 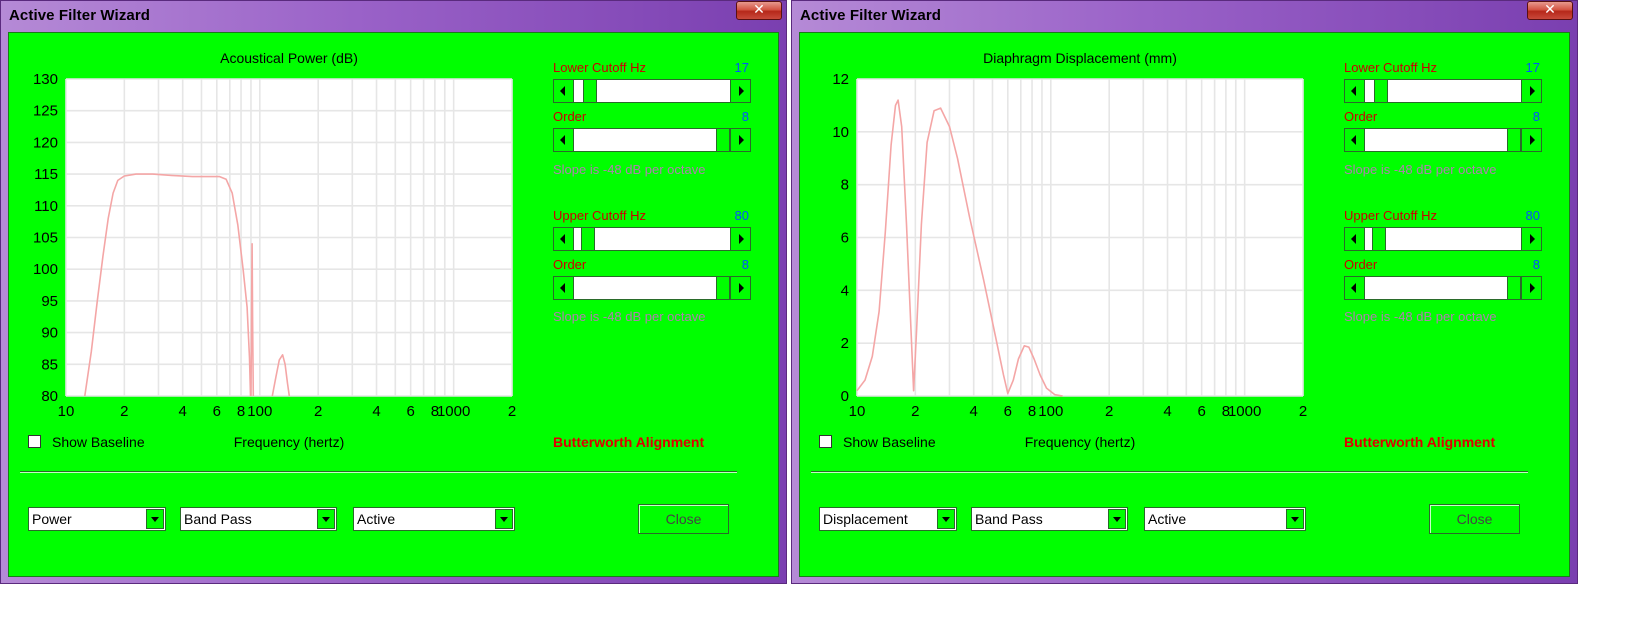 What do you see at coordinates (745, 116) in the screenshot?
I see `lower-order-value: 8` at bounding box center [745, 116].